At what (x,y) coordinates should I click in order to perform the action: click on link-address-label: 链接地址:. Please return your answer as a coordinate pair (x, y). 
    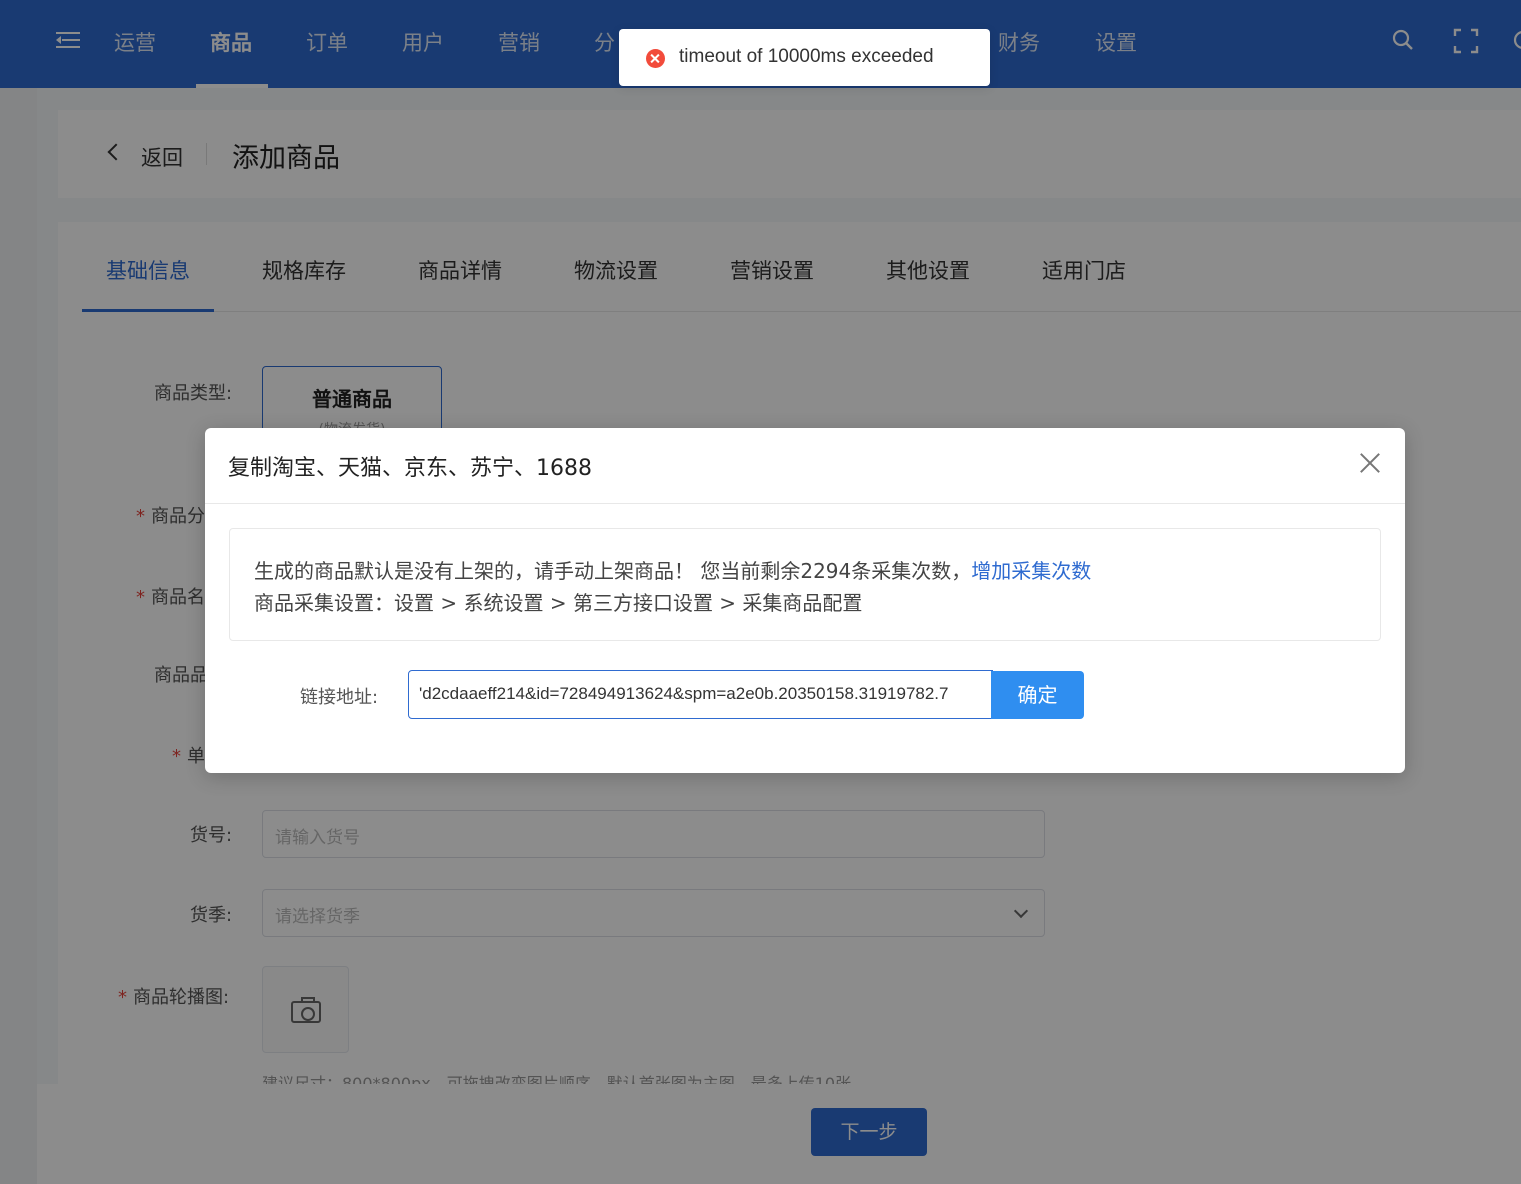
    Looking at the image, I should click on (339, 697).